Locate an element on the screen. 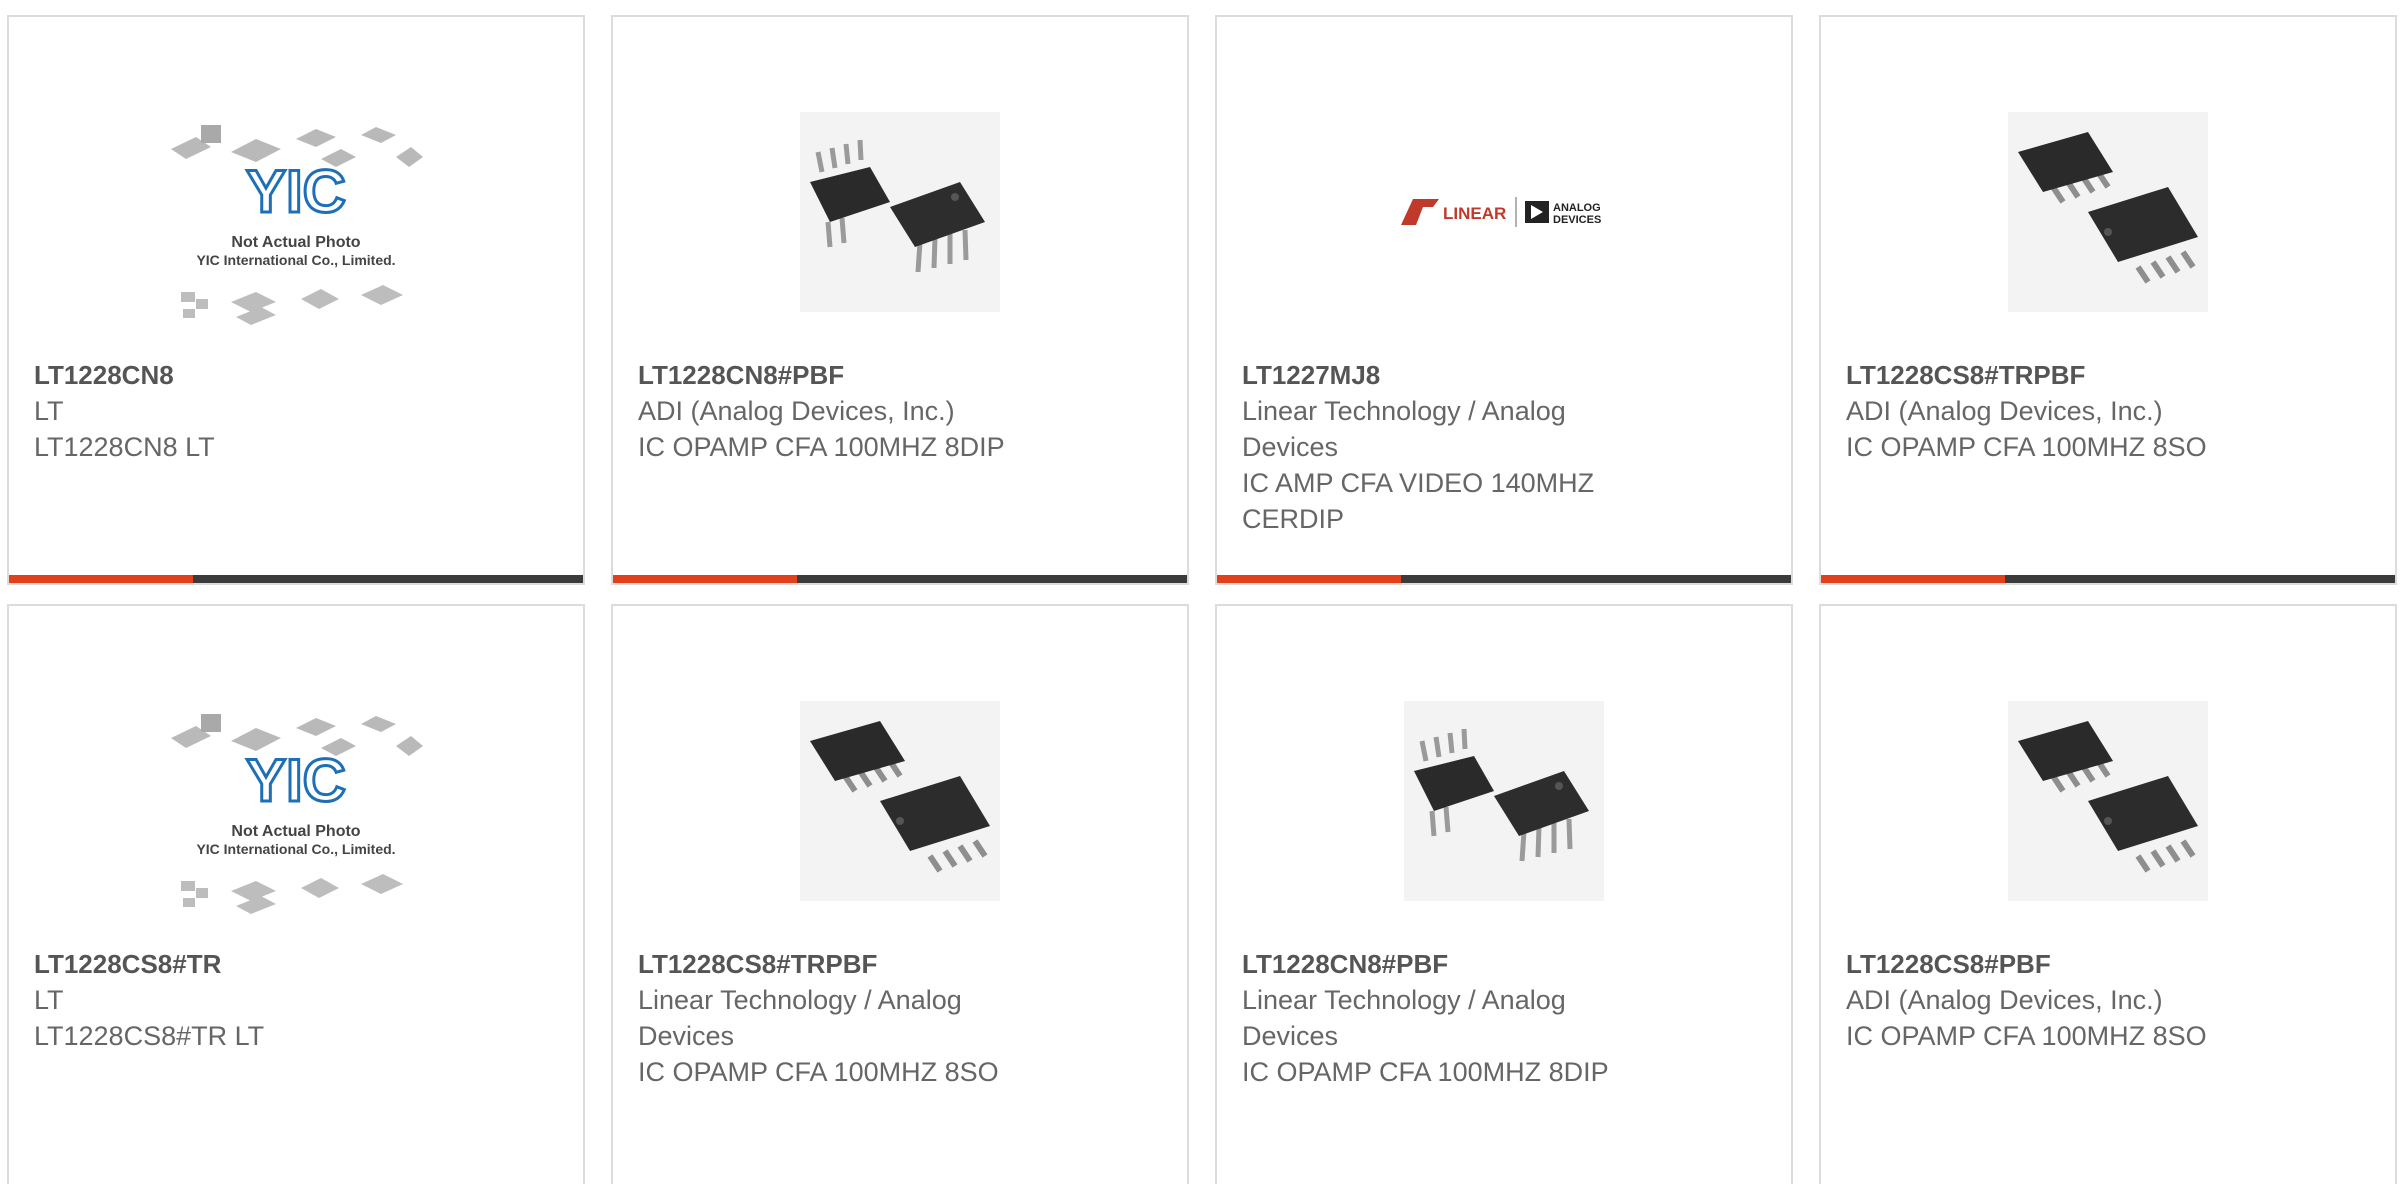 The height and width of the screenshot is (1184, 2400). svg-text: ANALOG is located at coordinates (1577, 208).